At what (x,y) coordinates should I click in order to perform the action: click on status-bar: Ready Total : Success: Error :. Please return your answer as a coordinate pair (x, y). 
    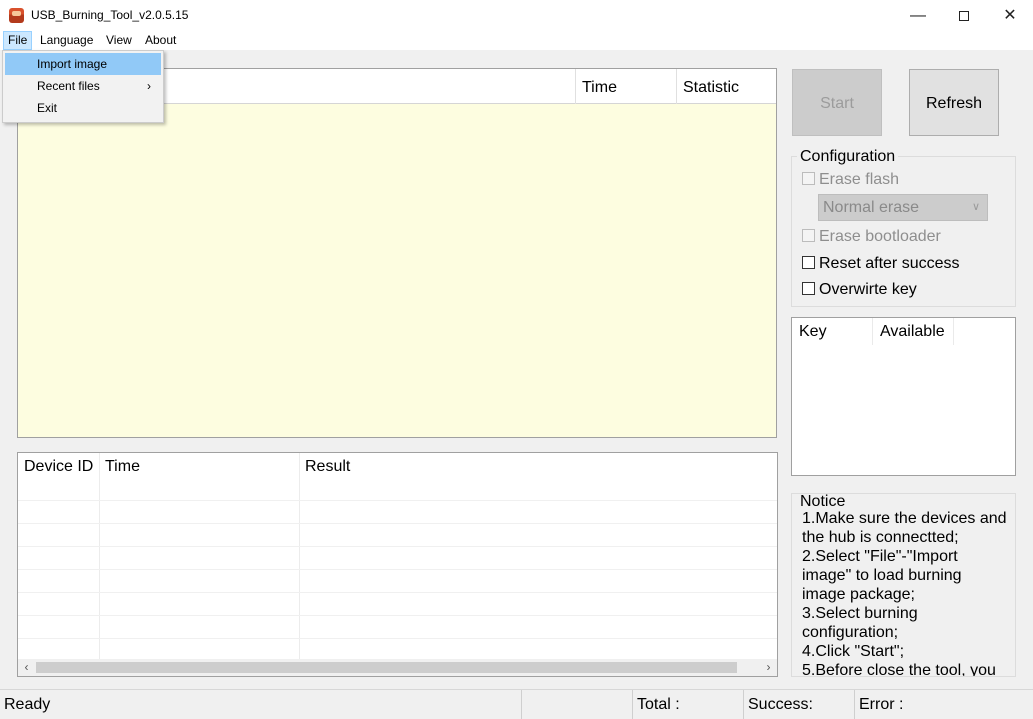
    Looking at the image, I should click on (516, 704).